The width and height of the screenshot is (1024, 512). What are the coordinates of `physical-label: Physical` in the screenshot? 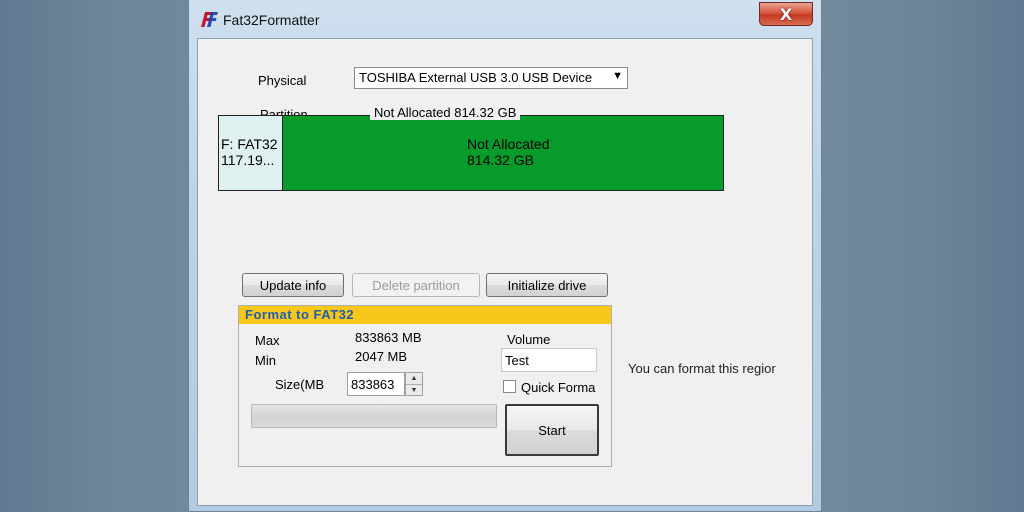 It's located at (282, 80).